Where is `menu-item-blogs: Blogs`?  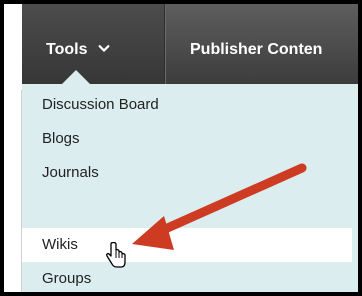 menu-item-blogs: Blogs is located at coordinates (187, 139).